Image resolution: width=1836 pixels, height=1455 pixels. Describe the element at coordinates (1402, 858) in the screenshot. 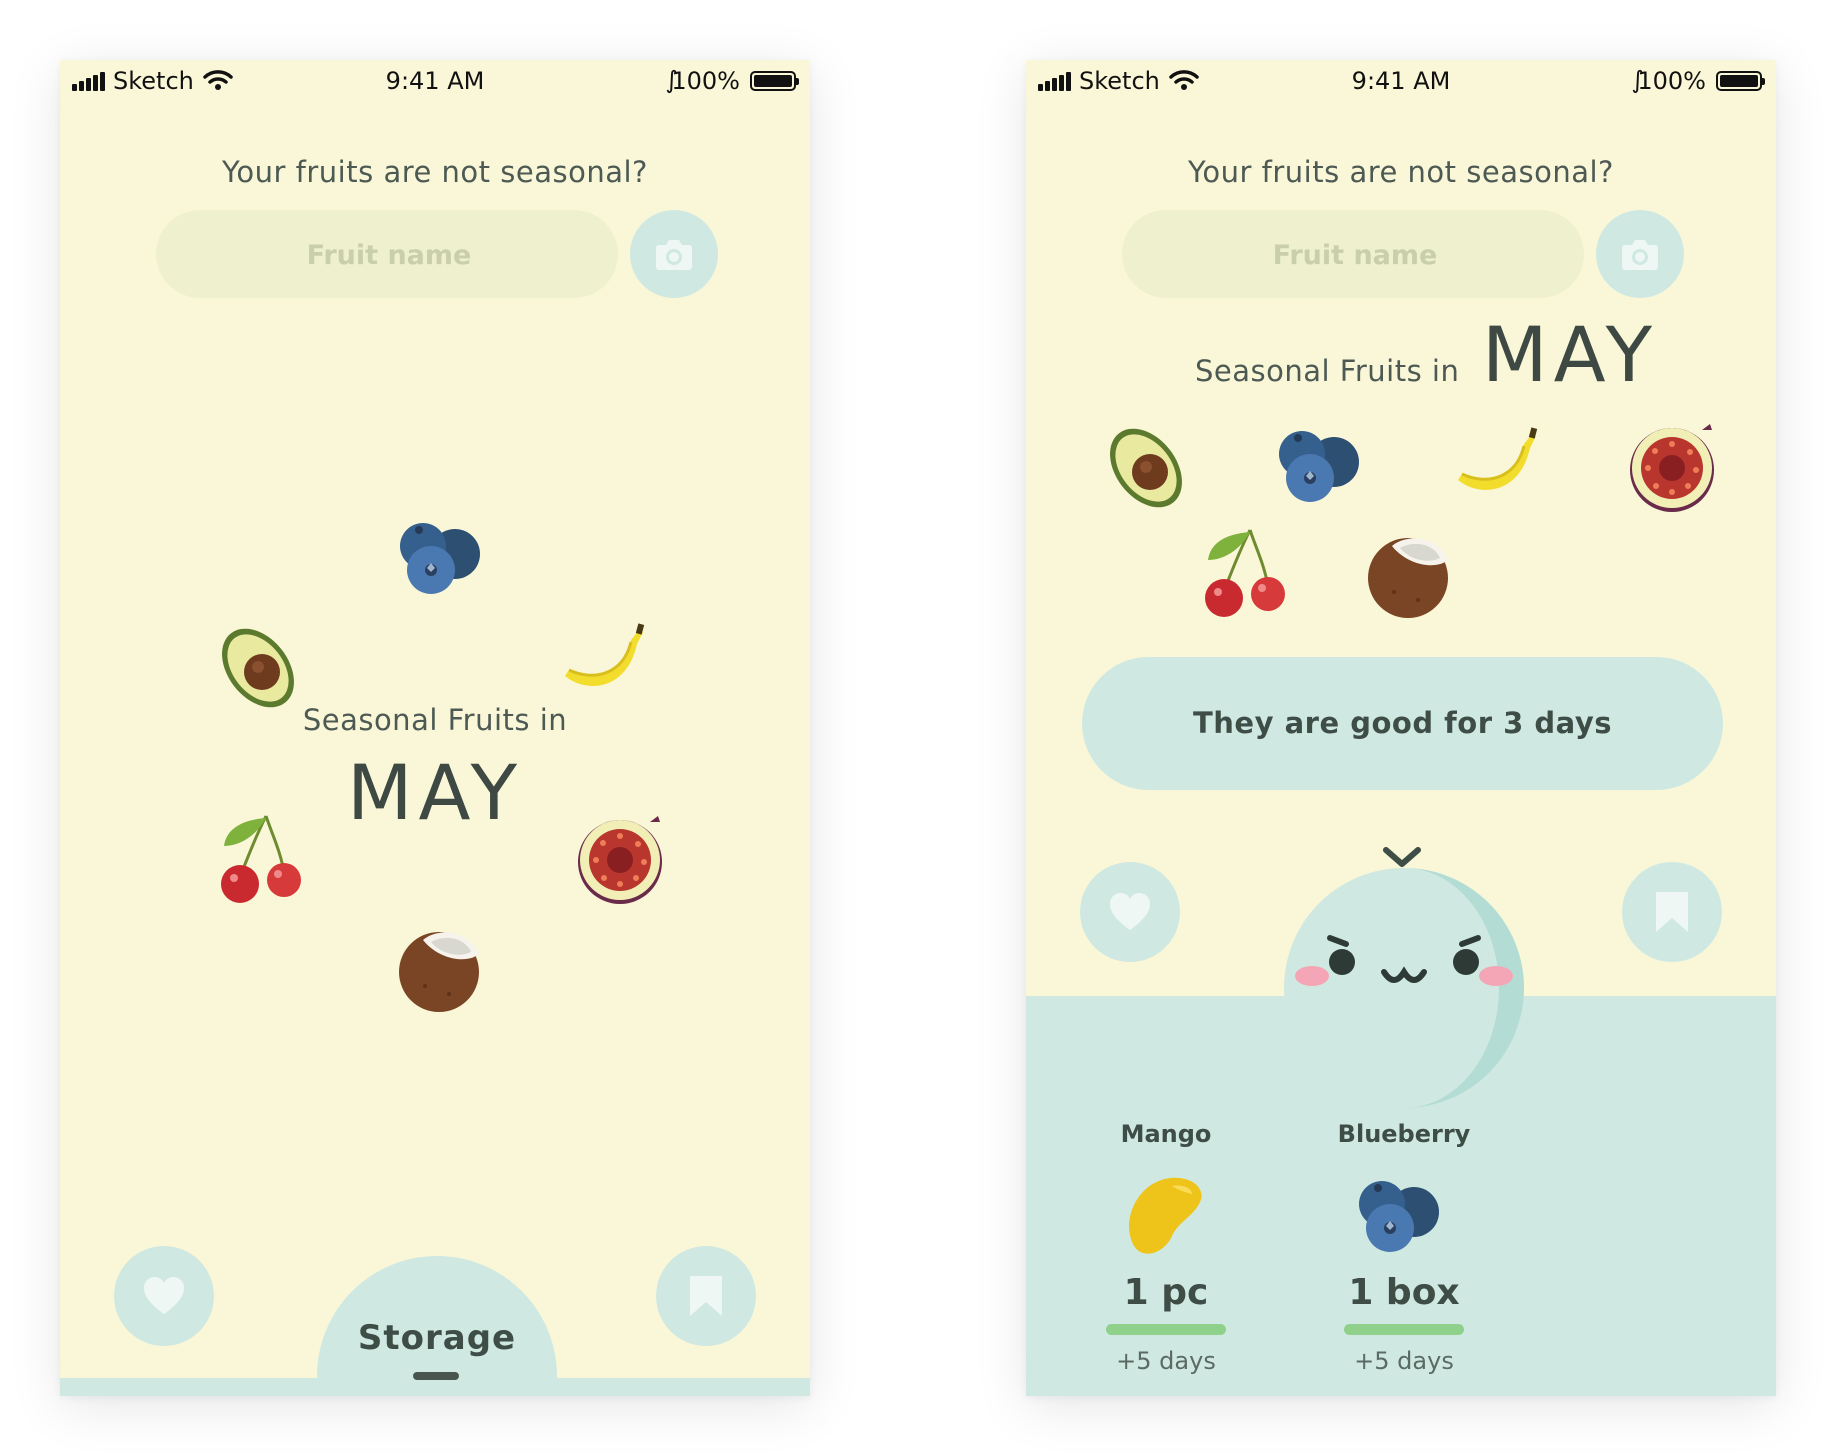

I see `chevron-down-icon` at that location.